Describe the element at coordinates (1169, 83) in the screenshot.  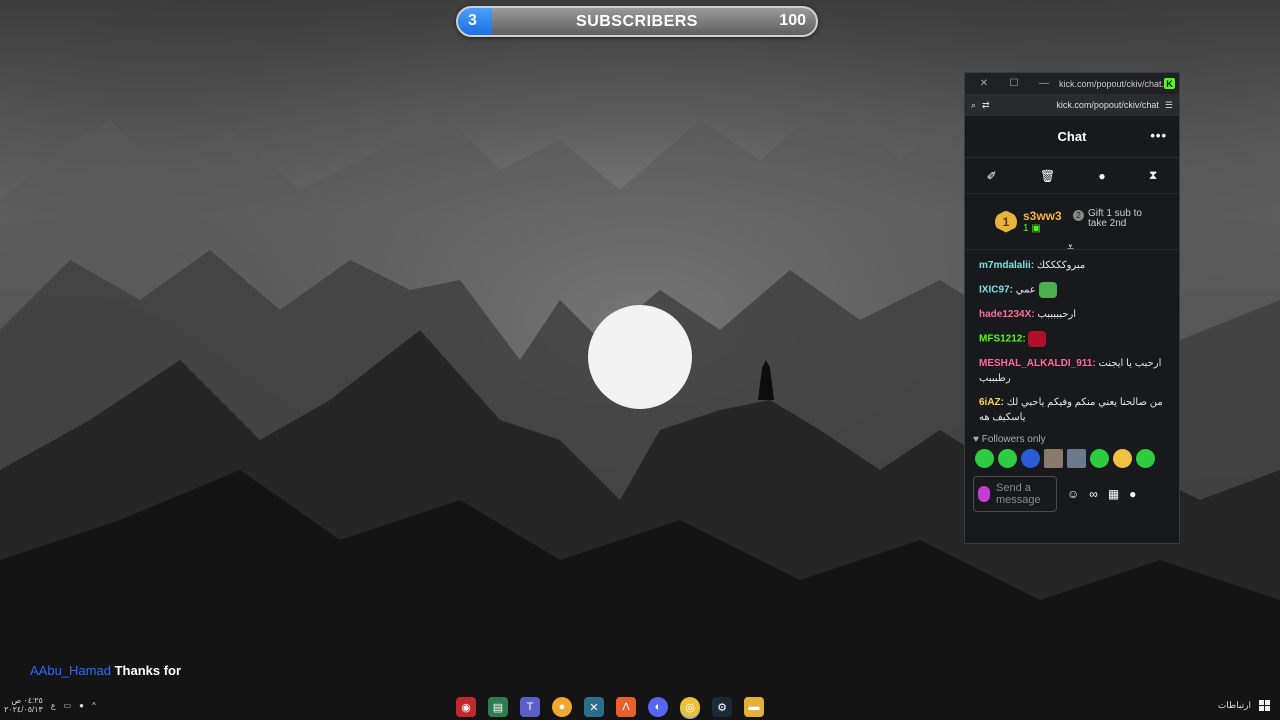
I see `kick-logo-icon: K` at that location.